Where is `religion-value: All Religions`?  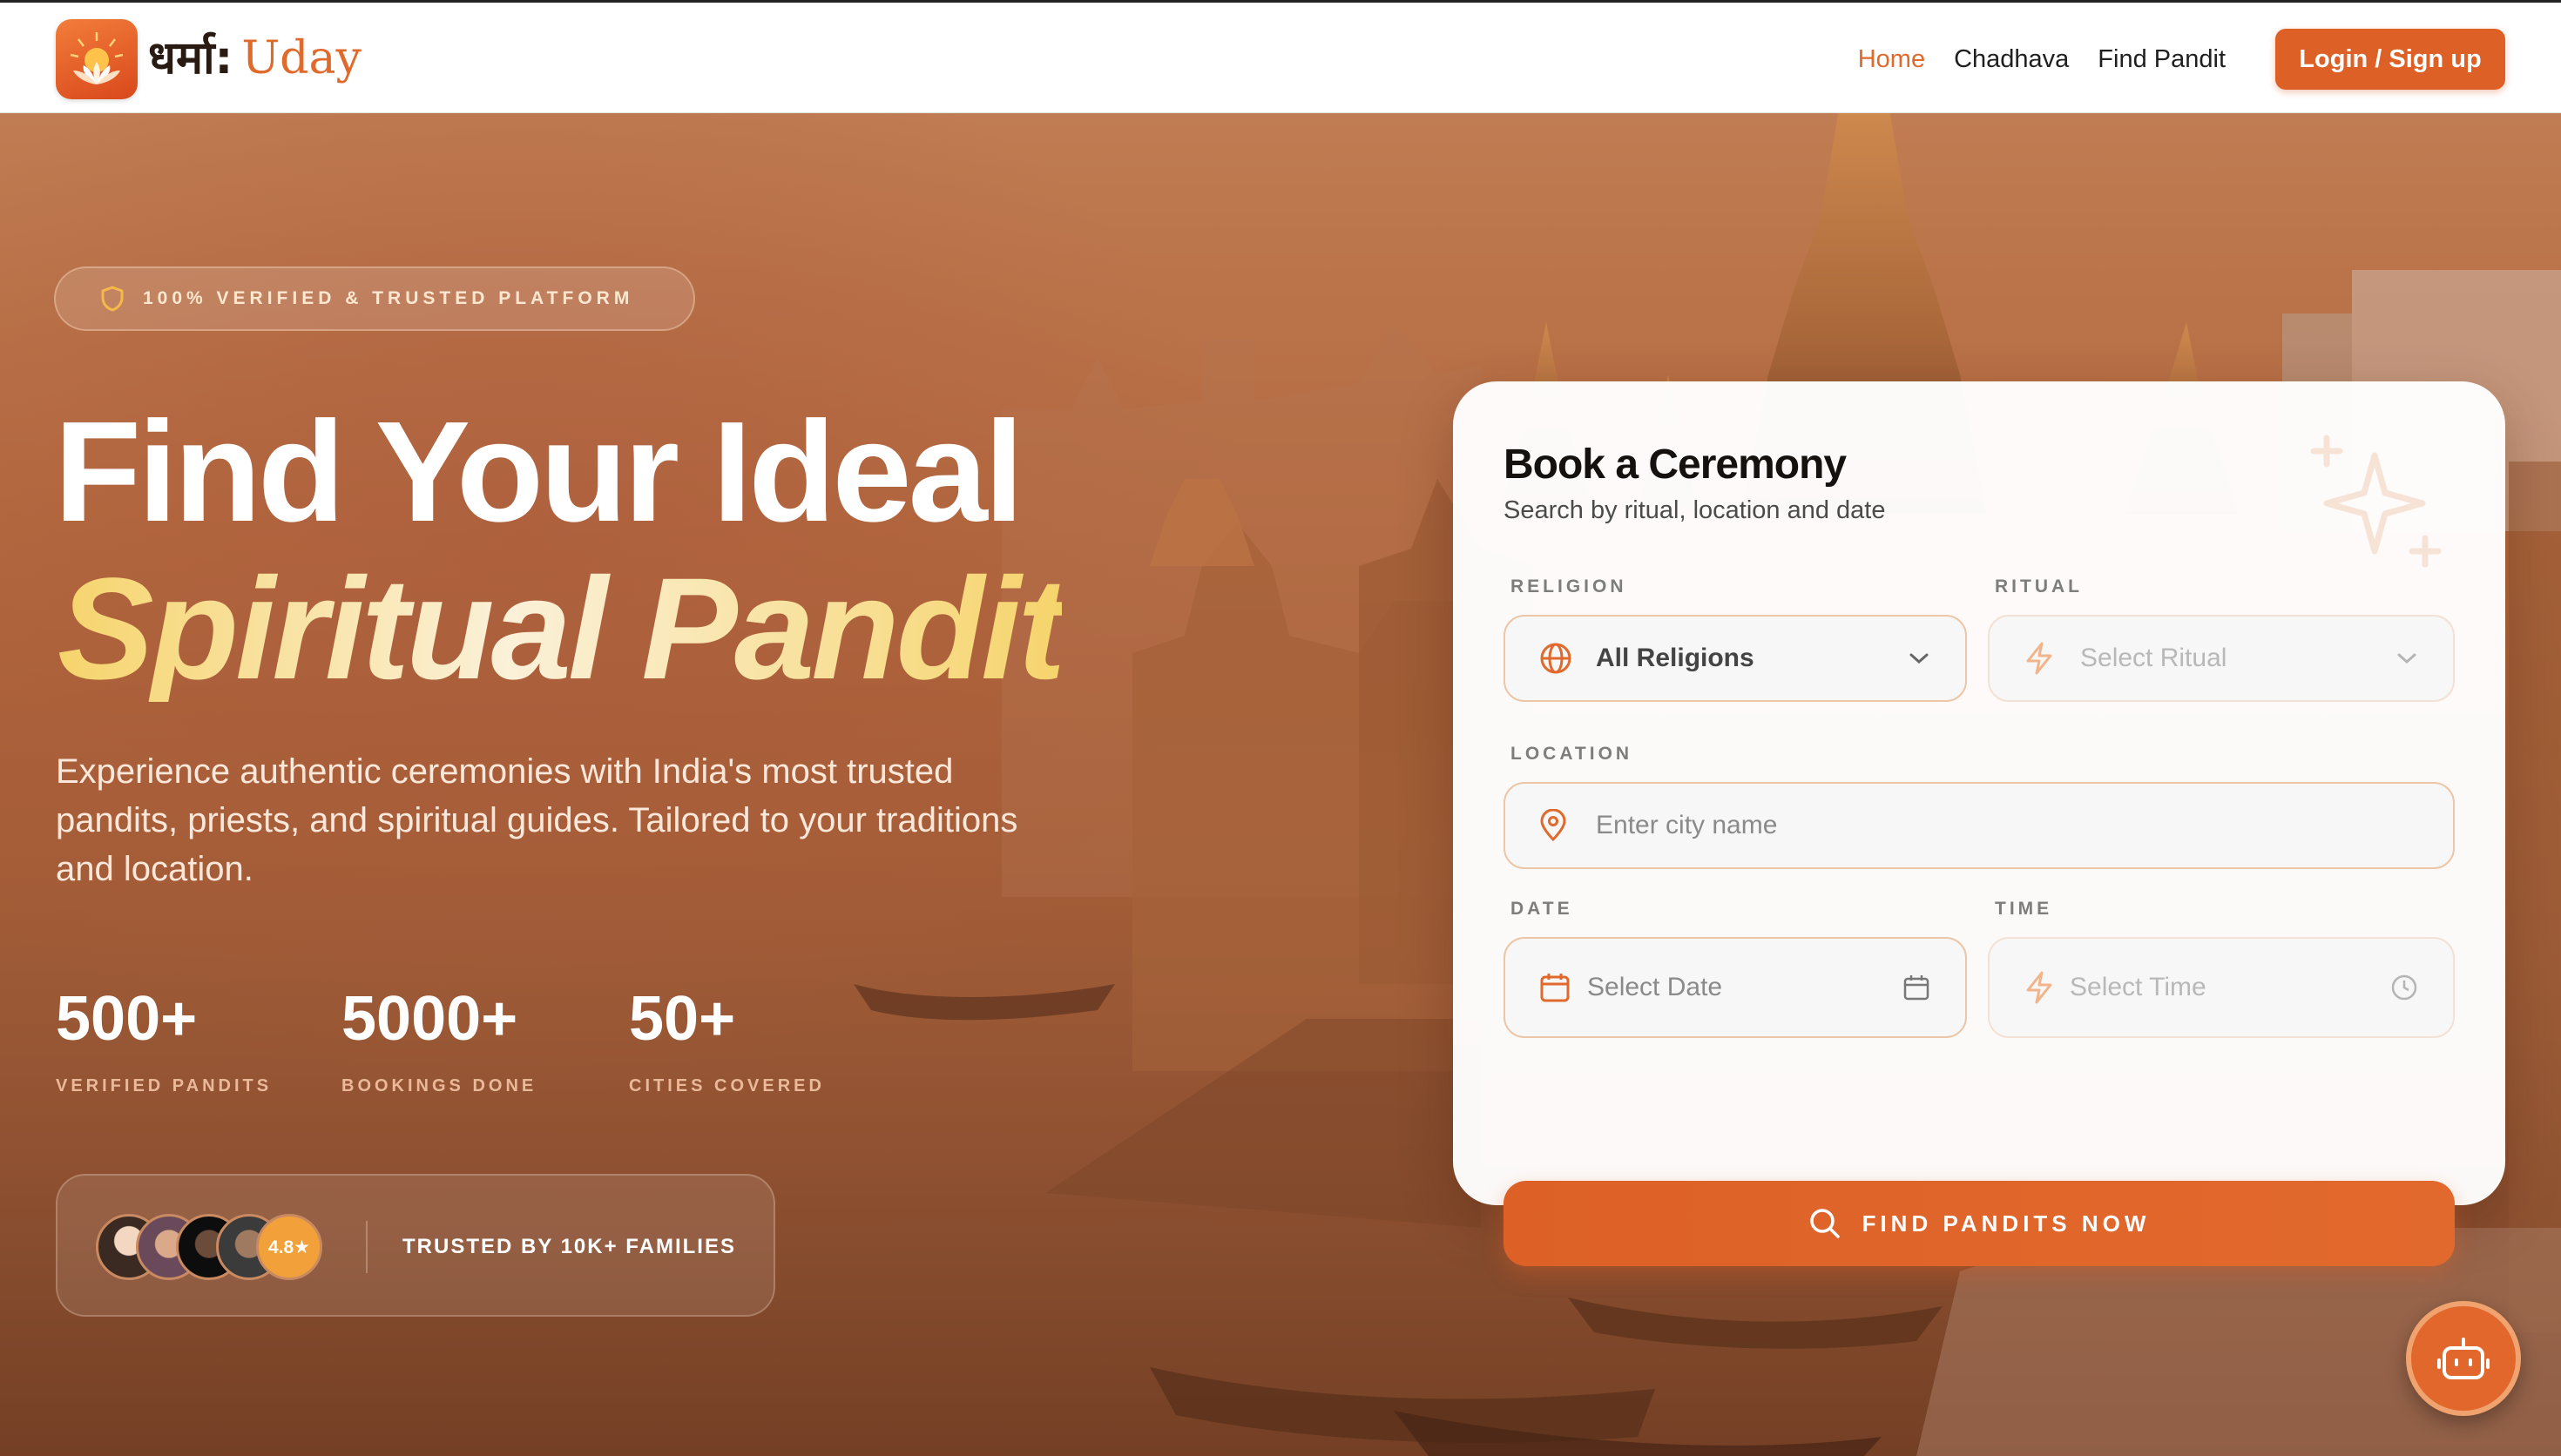
religion-value: All Religions is located at coordinates (1675, 658).